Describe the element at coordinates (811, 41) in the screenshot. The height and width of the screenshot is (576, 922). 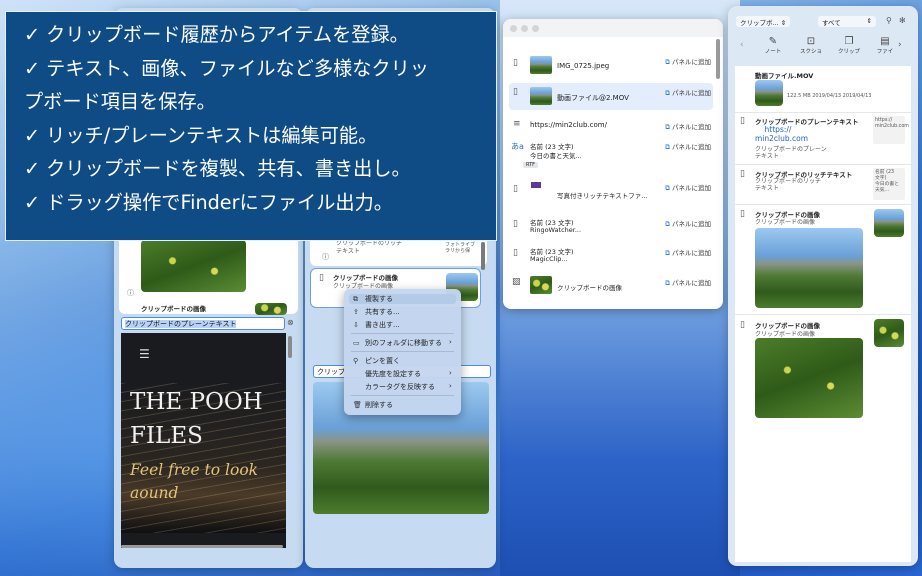
I see `screenshot-icon: ⊡` at that location.